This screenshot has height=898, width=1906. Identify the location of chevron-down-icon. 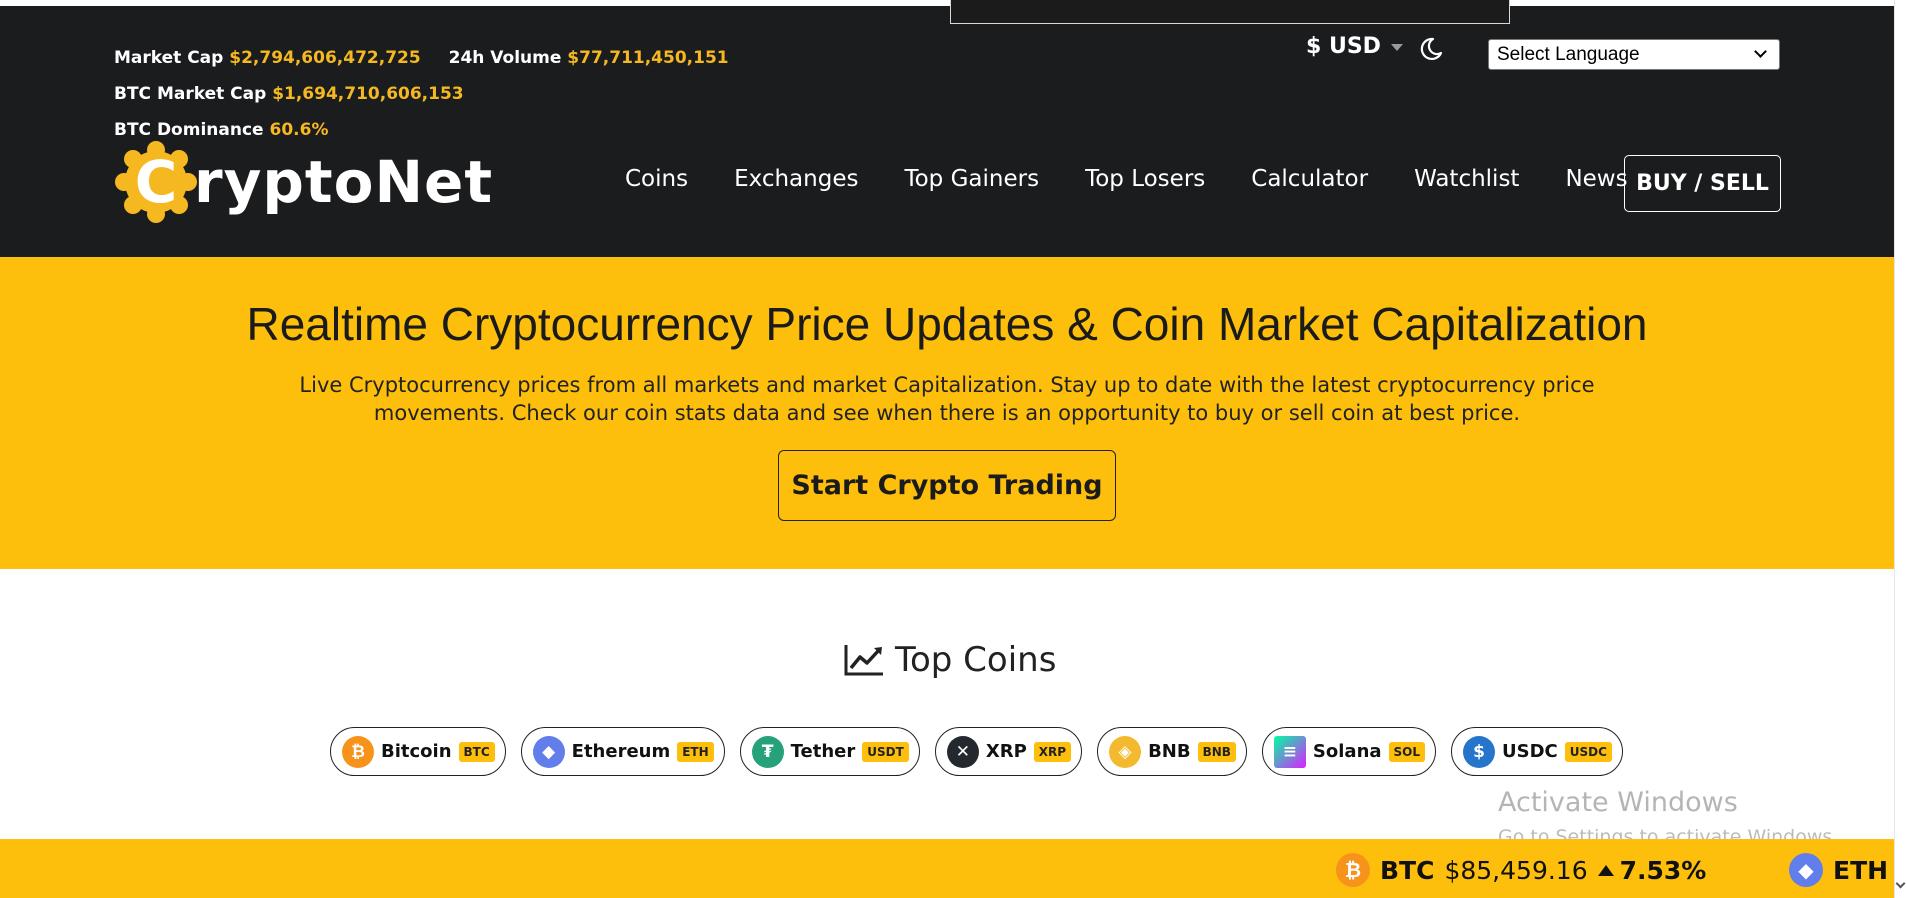
(1760, 51).